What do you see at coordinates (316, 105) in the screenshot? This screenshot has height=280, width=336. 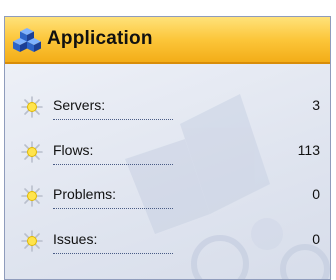 I see `stat-value: 3` at bounding box center [316, 105].